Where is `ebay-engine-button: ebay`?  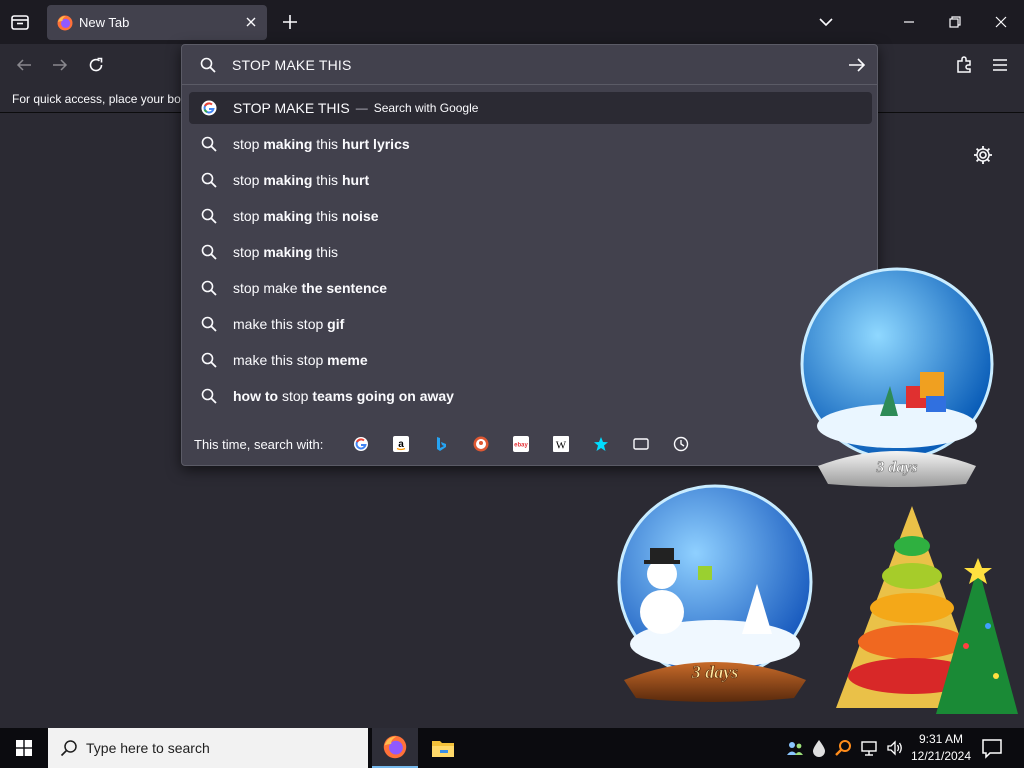
ebay-engine-button: ebay is located at coordinates (521, 444).